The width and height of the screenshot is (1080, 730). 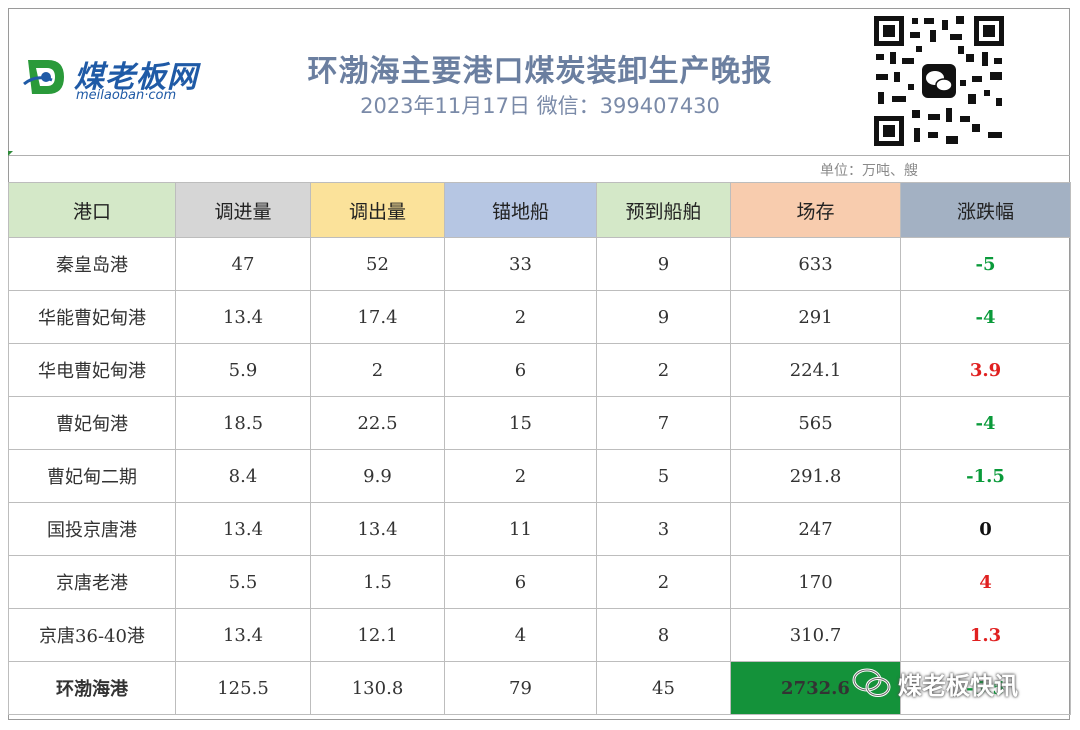 I want to click on cell-anchor: 79, so click(x=520, y=688).